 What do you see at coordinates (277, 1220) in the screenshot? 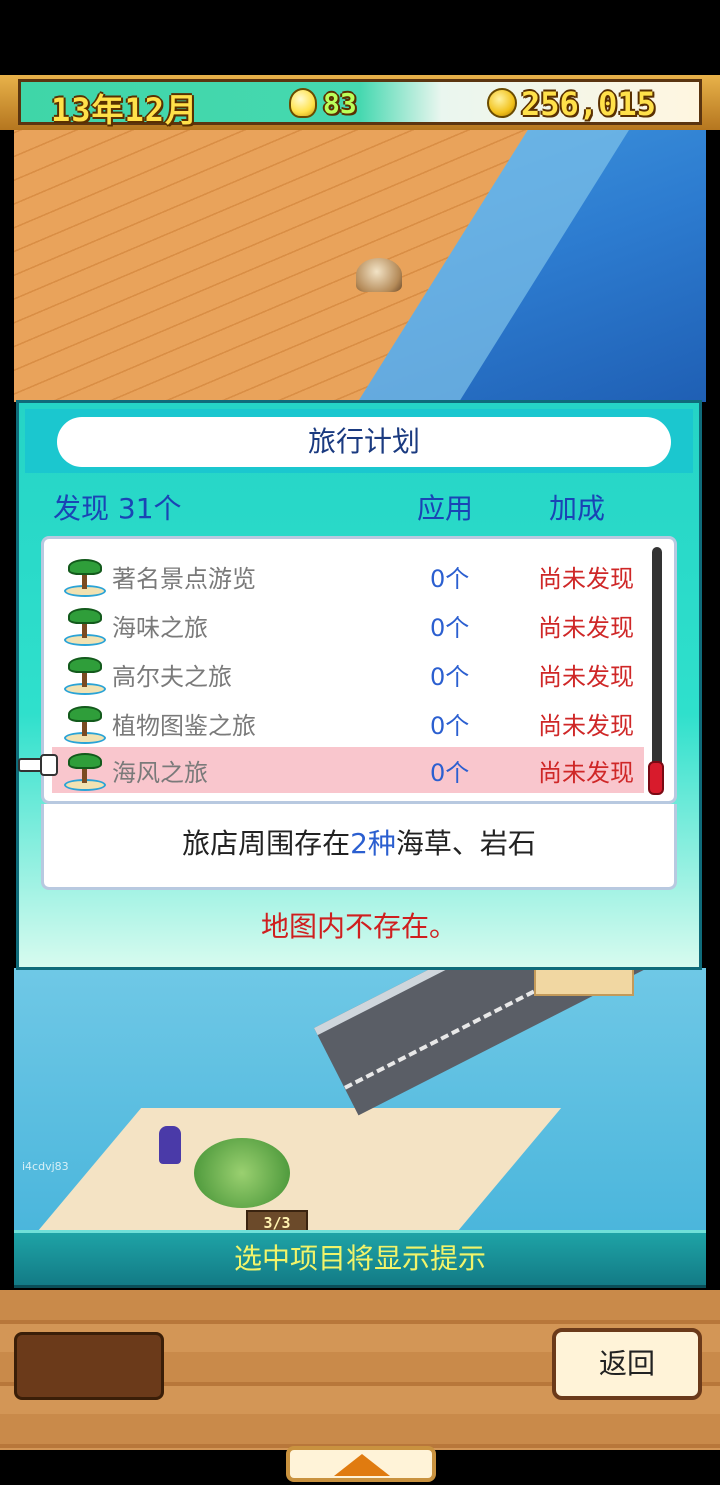
I see `room-count-badge: 3/3` at bounding box center [277, 1220].